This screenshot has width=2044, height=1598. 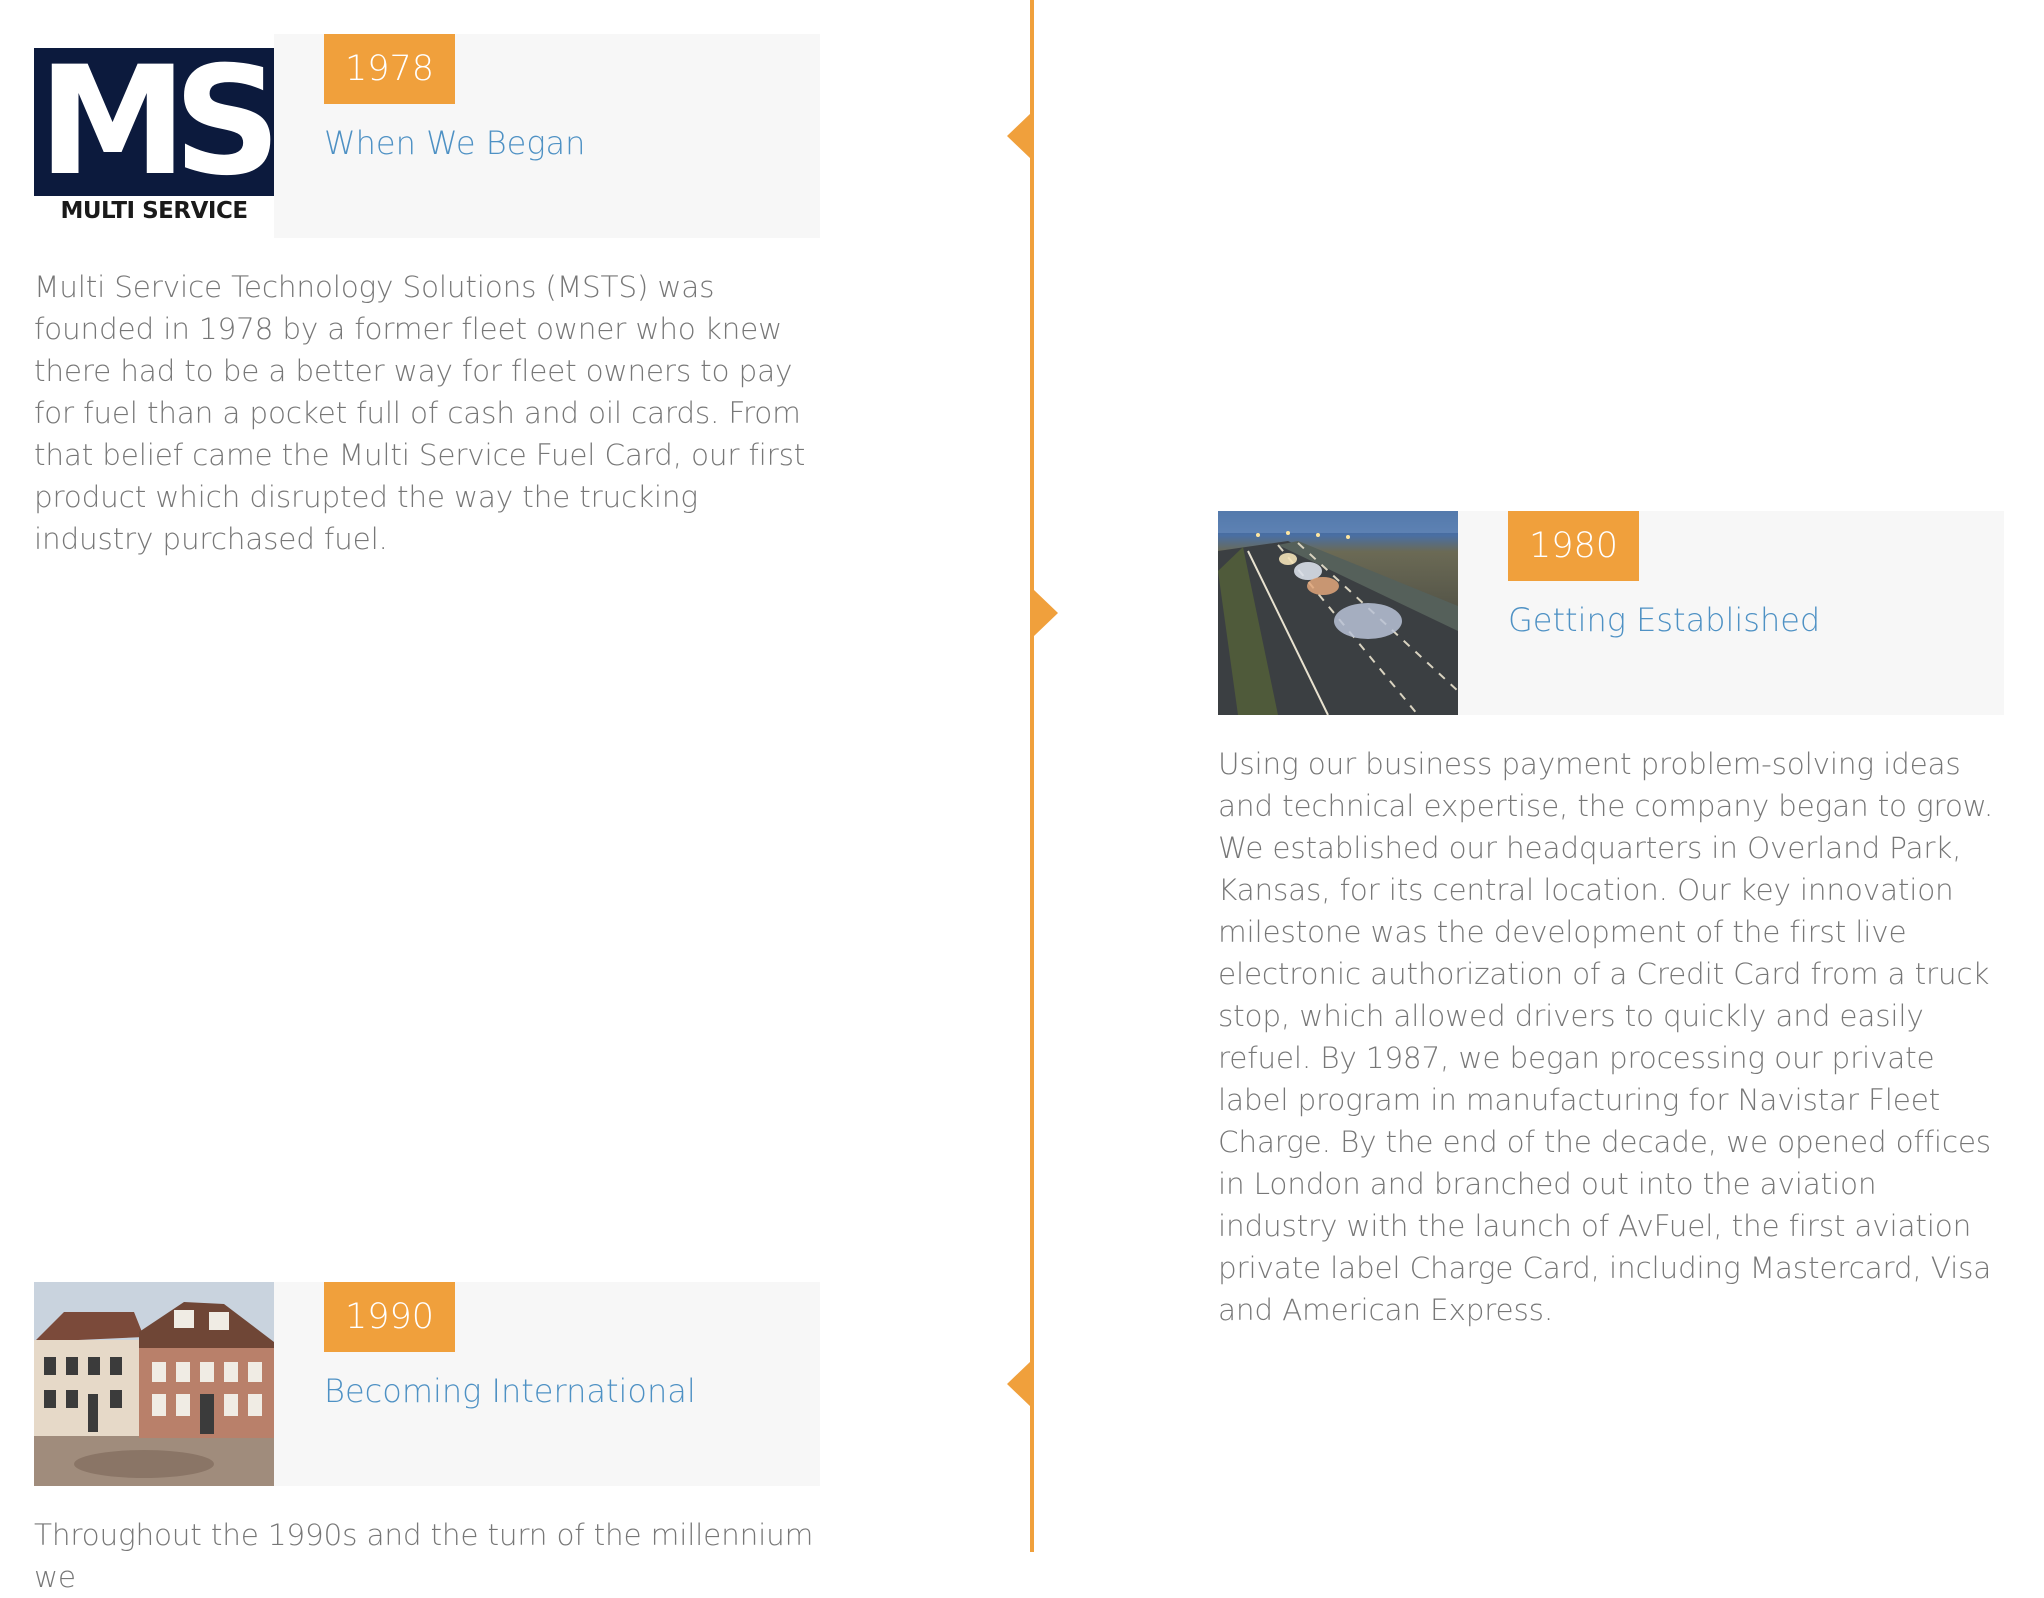 I want to click on logo-letters: MS, so click(x=156, y=122).